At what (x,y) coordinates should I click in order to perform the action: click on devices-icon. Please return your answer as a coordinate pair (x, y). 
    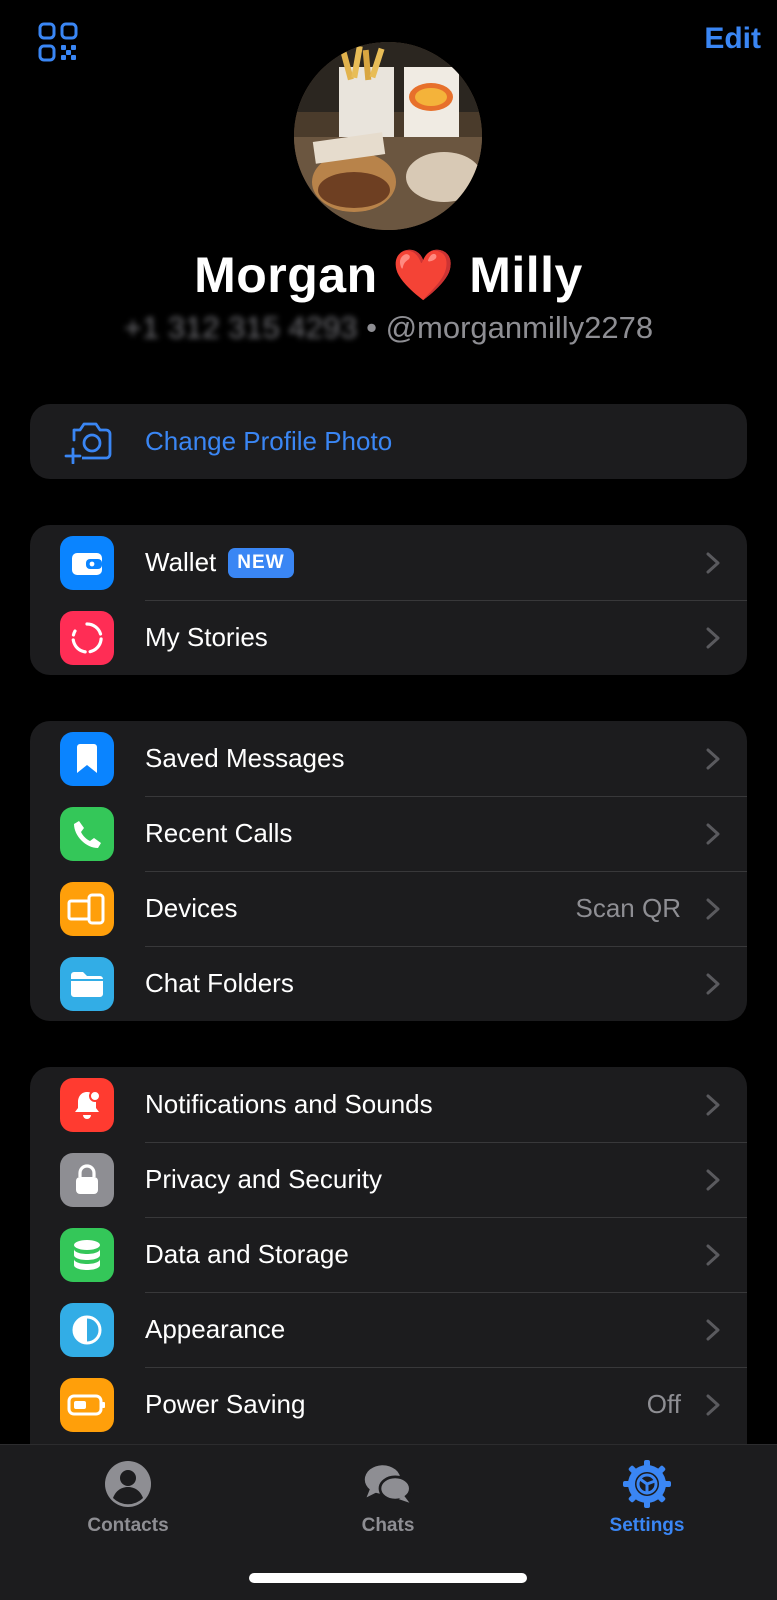
    Looking at the image, I should click on (87, 909).